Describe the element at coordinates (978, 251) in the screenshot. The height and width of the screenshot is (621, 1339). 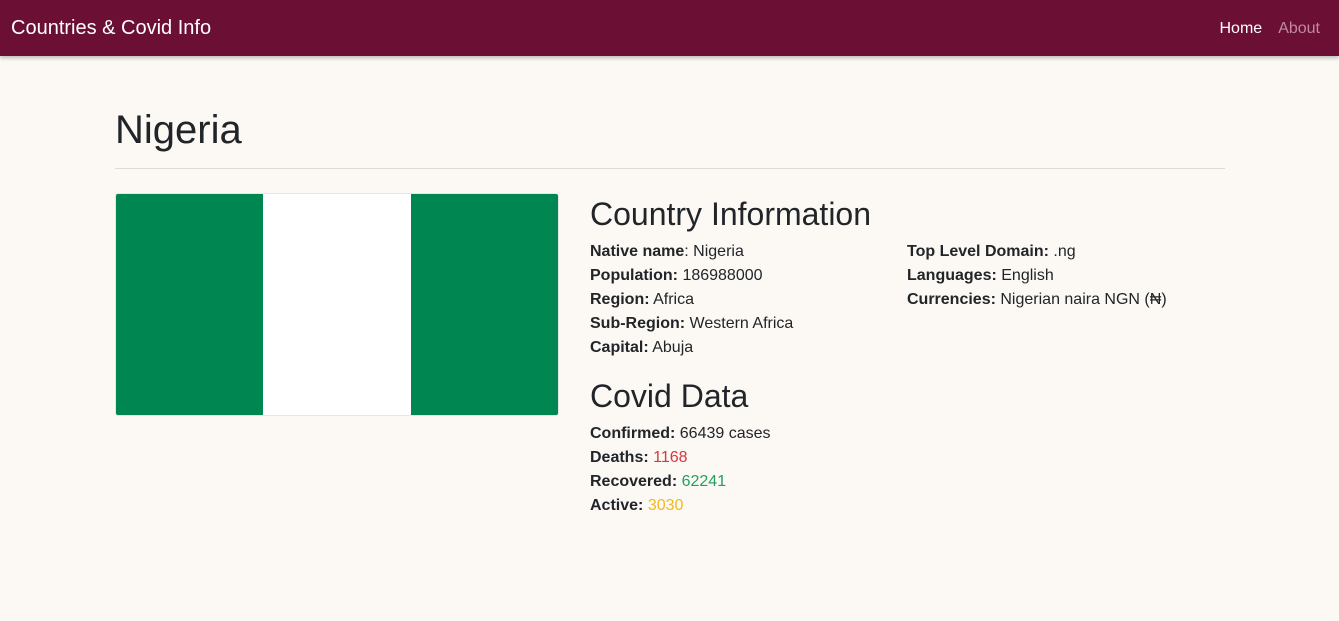
I see `tld-label: Top Level Domain:` at that location.